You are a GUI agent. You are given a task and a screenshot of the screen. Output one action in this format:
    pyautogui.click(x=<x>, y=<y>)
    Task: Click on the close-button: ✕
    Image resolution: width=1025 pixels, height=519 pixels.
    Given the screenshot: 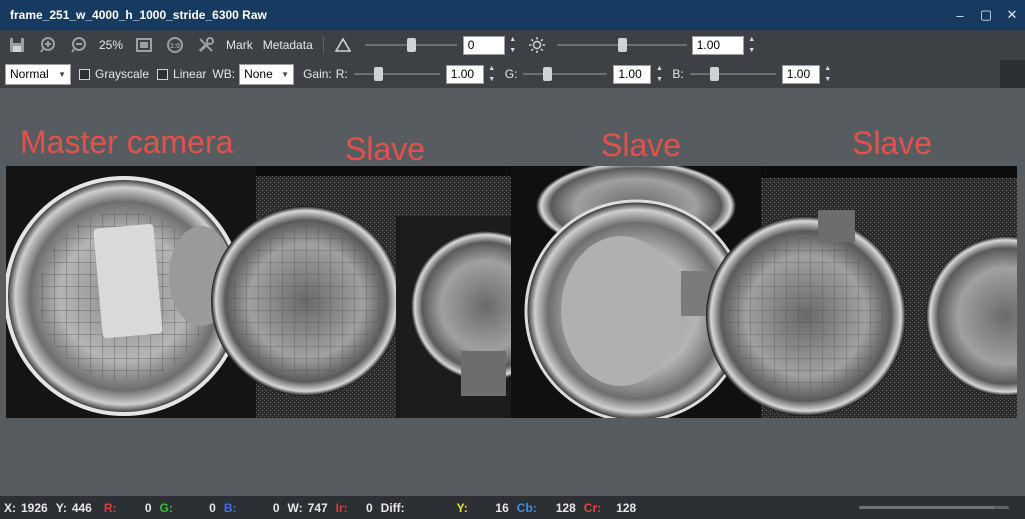 What is the action you would take?
    pyautogui.click(x=1012, y=15)
    